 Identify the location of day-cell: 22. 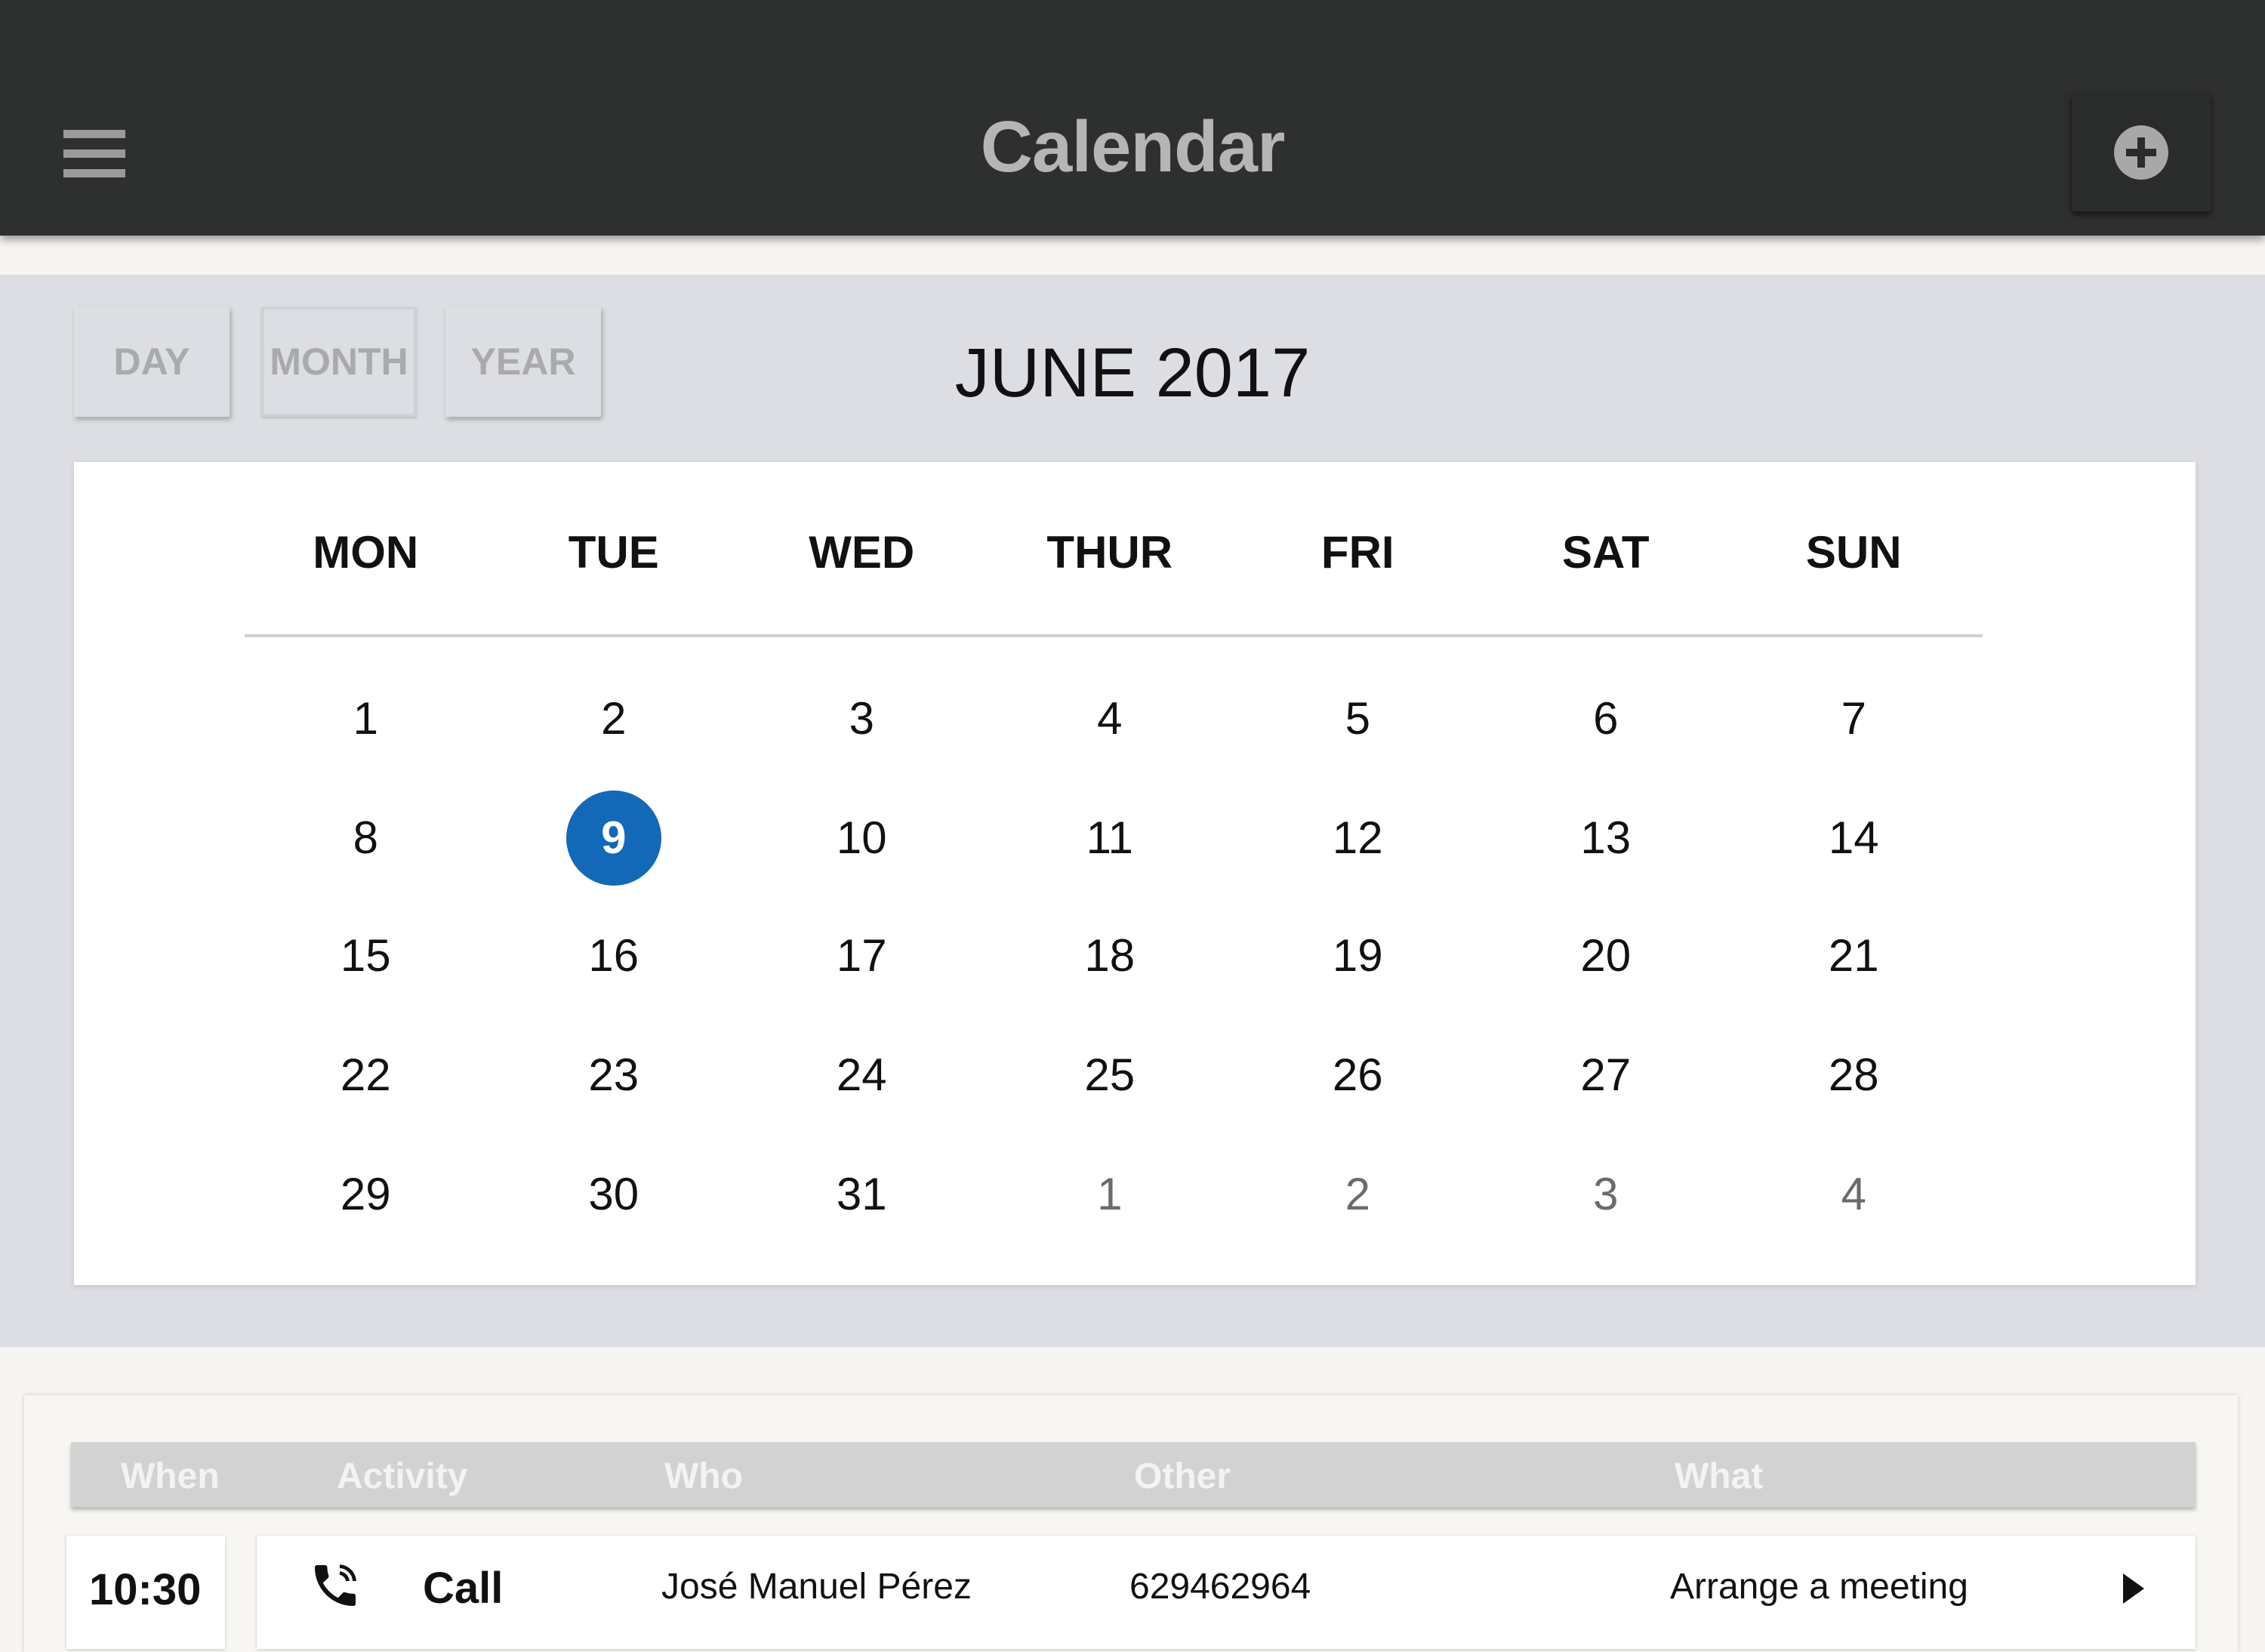
(366, 1075).